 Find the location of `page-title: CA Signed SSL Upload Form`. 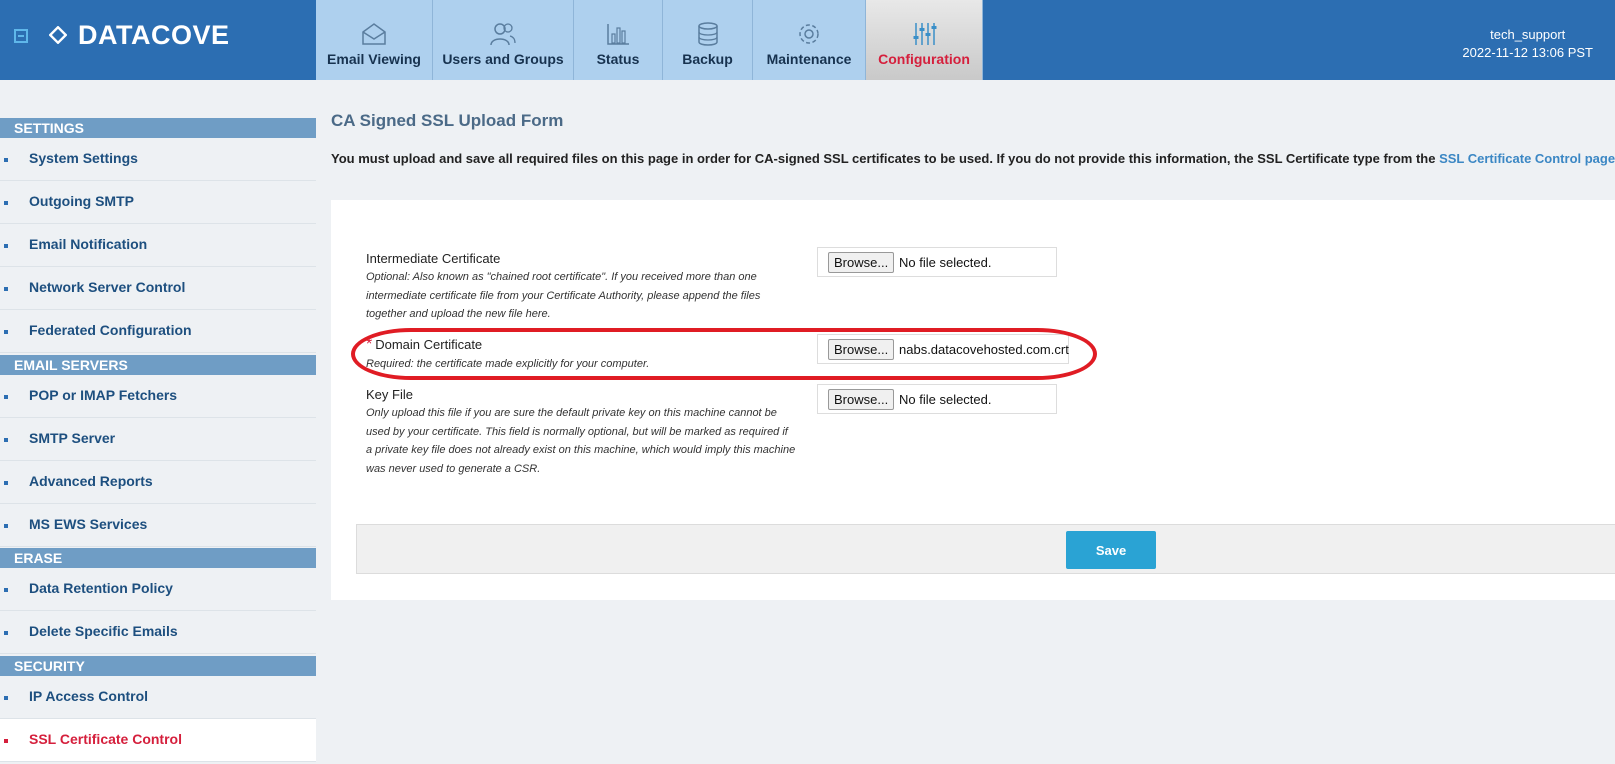

page-title: CA Signed SSL Upload Form is located at coordinates (447, 120).